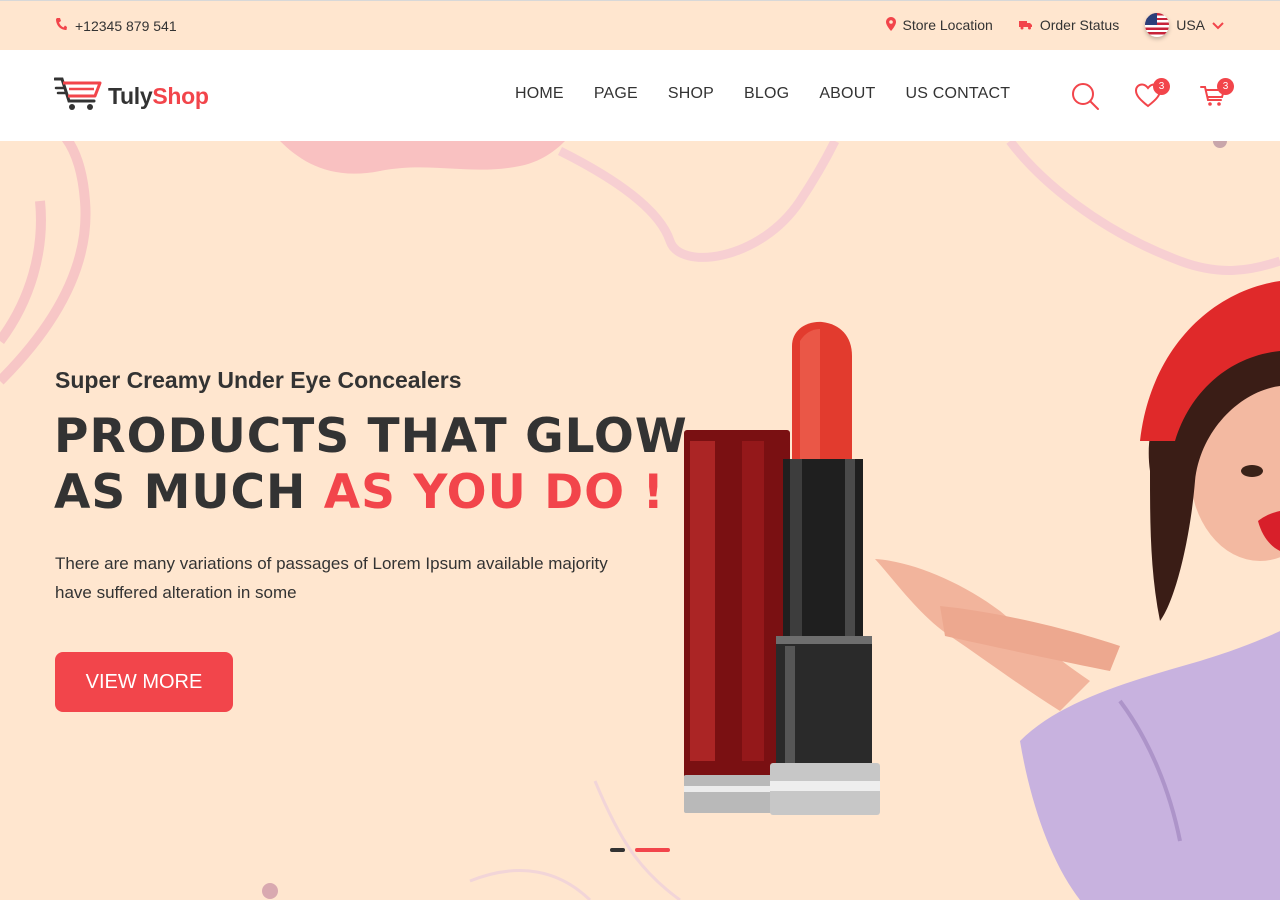 The height and width of the screenshot is (900, 1280). Describe the element at coordinates (494, 492) in the screenshot. I see `hero-headline-accent: AS YOU DO !` at that location.